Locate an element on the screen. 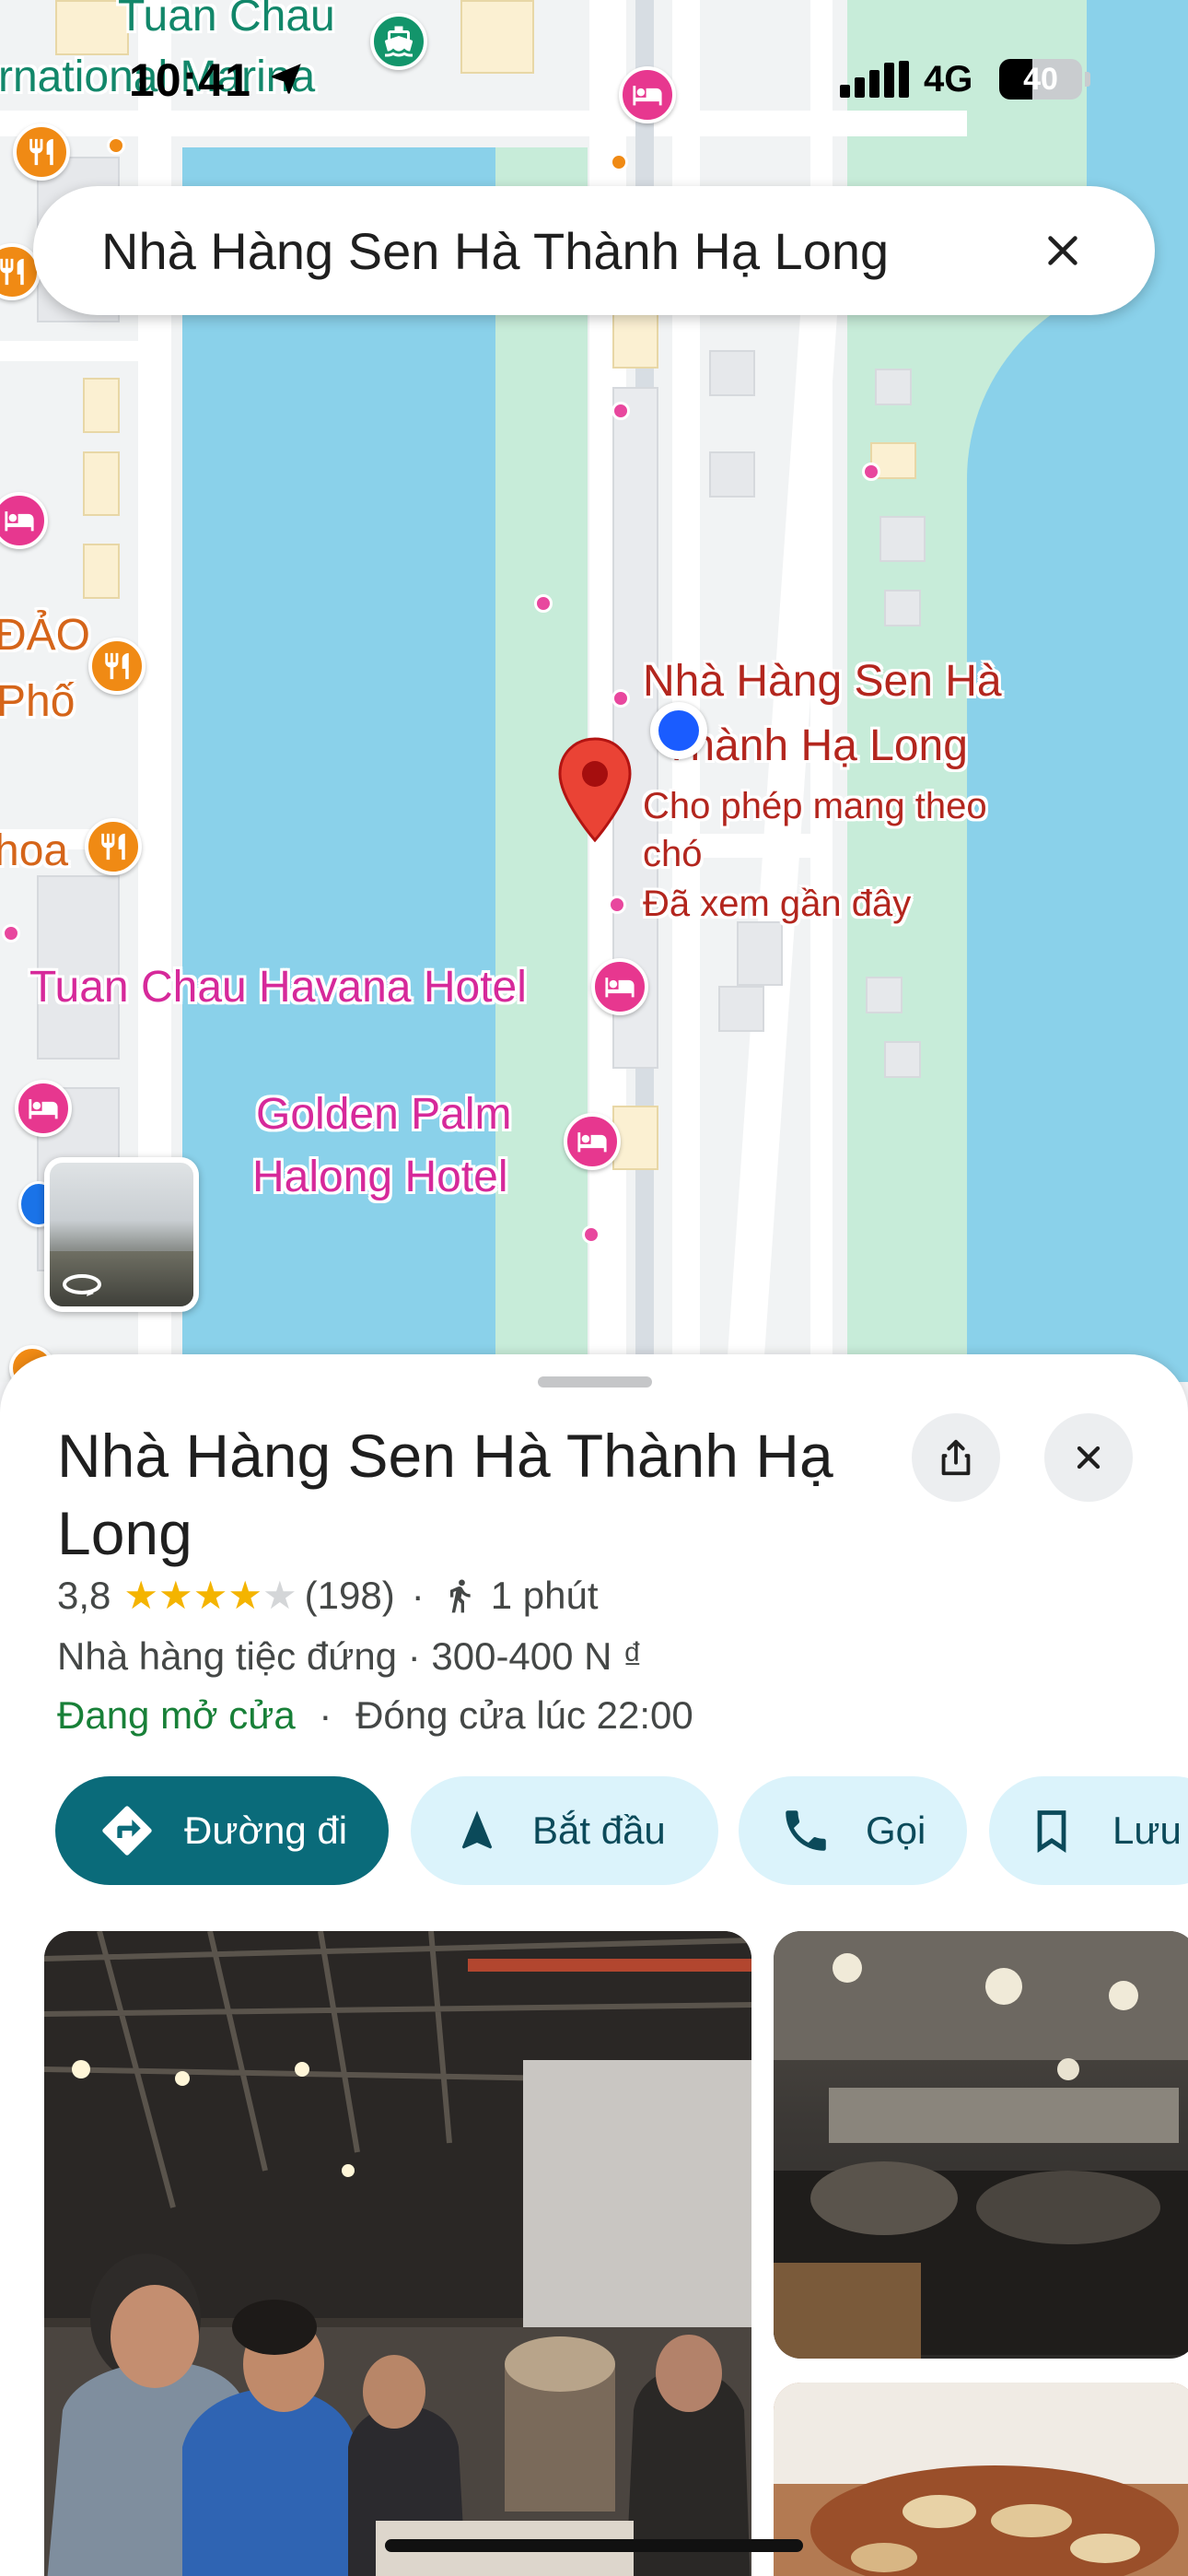 The width and height of the screenshot is (1188, 2576). star-empty-icon: ★ is located at coordinates (279, 1595).